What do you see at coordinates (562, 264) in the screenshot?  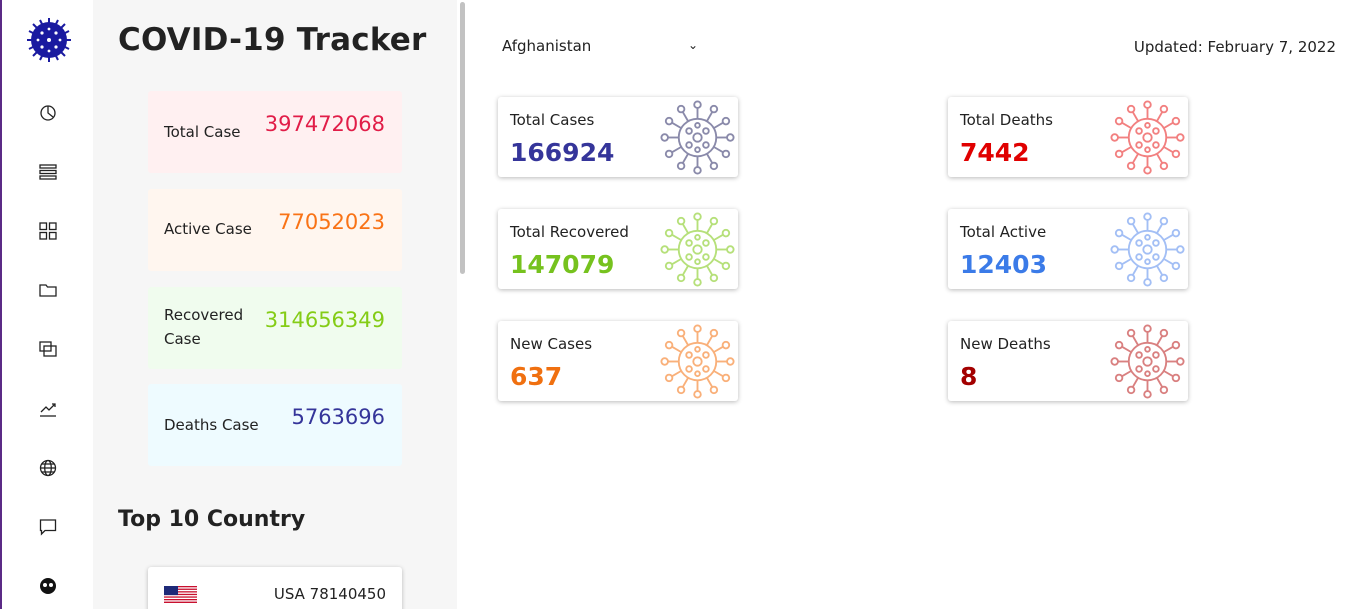 I see `total-recovered-value: 147079` at bounding box center [562, 264].